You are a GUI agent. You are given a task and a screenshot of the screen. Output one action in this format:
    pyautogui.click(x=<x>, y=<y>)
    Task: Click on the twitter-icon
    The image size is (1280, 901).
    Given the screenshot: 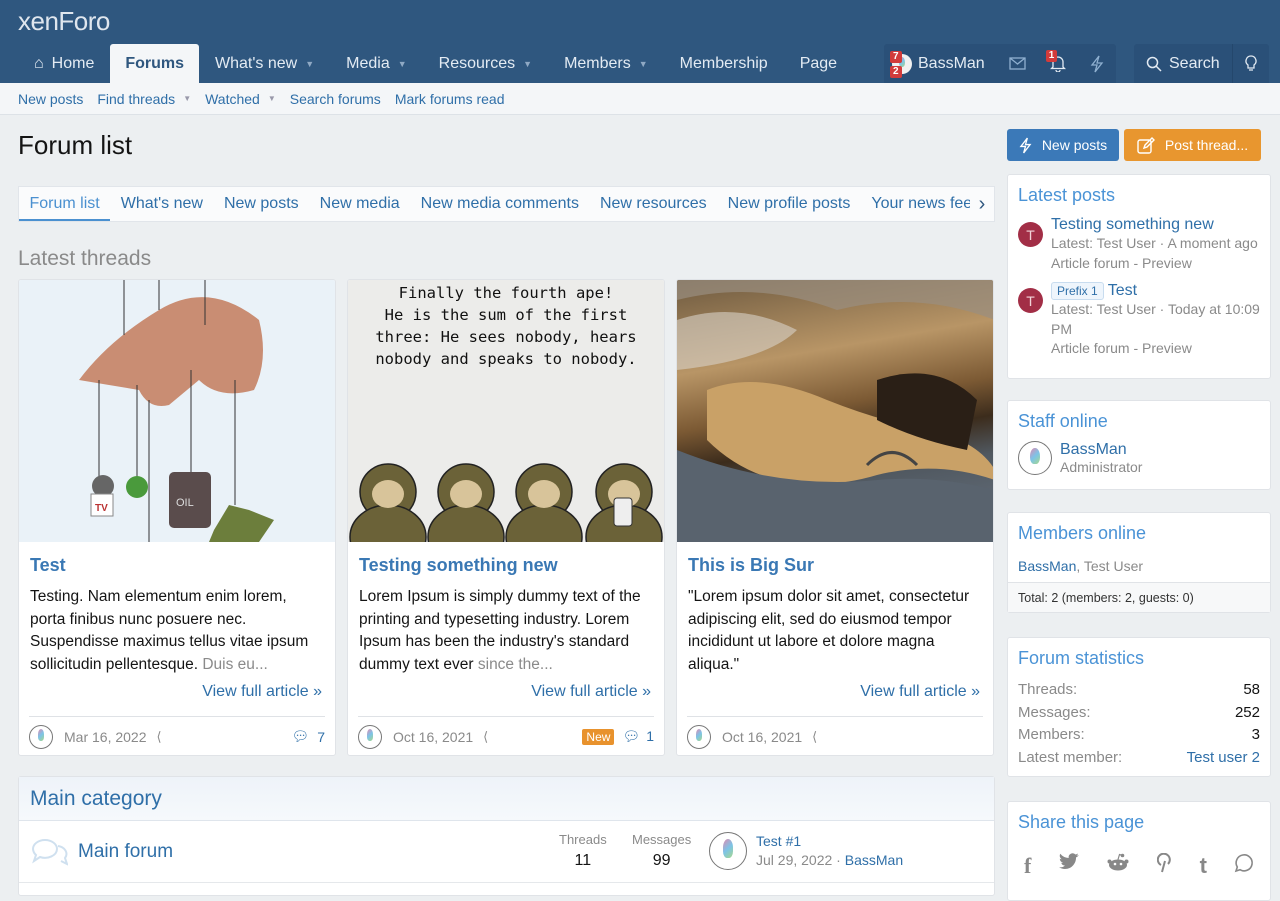 What is the action you would take?
    pyautogui.click(x=1069, y=862)
    